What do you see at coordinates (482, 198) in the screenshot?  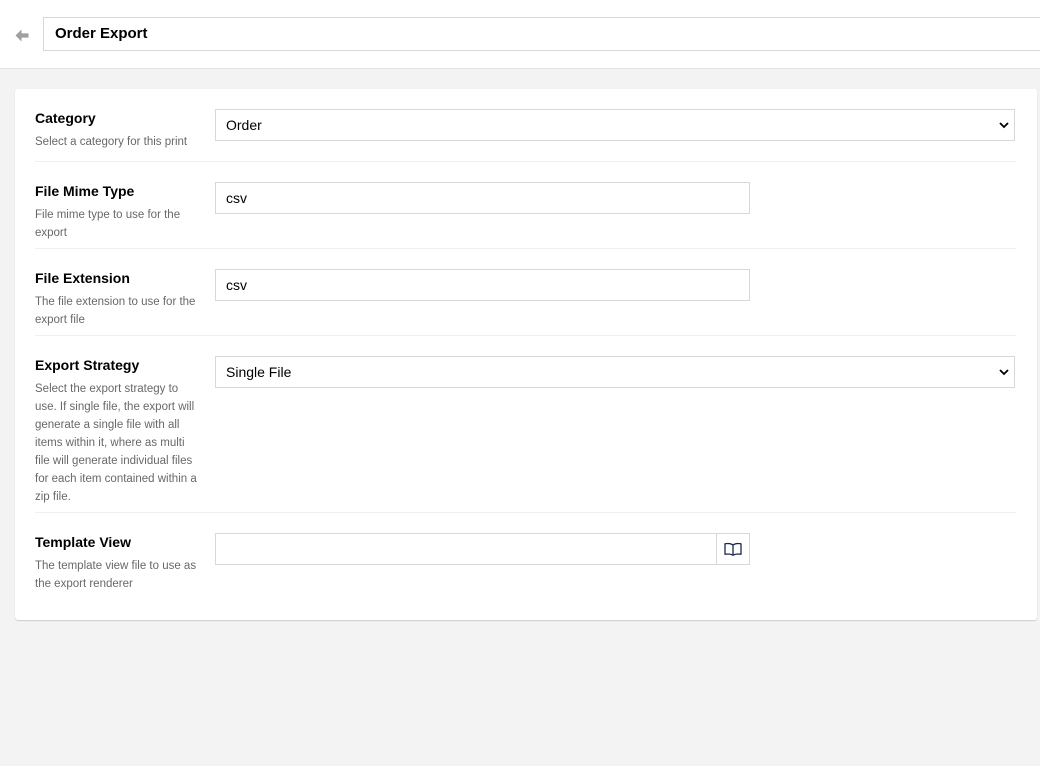 I see `mime-type-input: csv` at bounding box center [482, 198].